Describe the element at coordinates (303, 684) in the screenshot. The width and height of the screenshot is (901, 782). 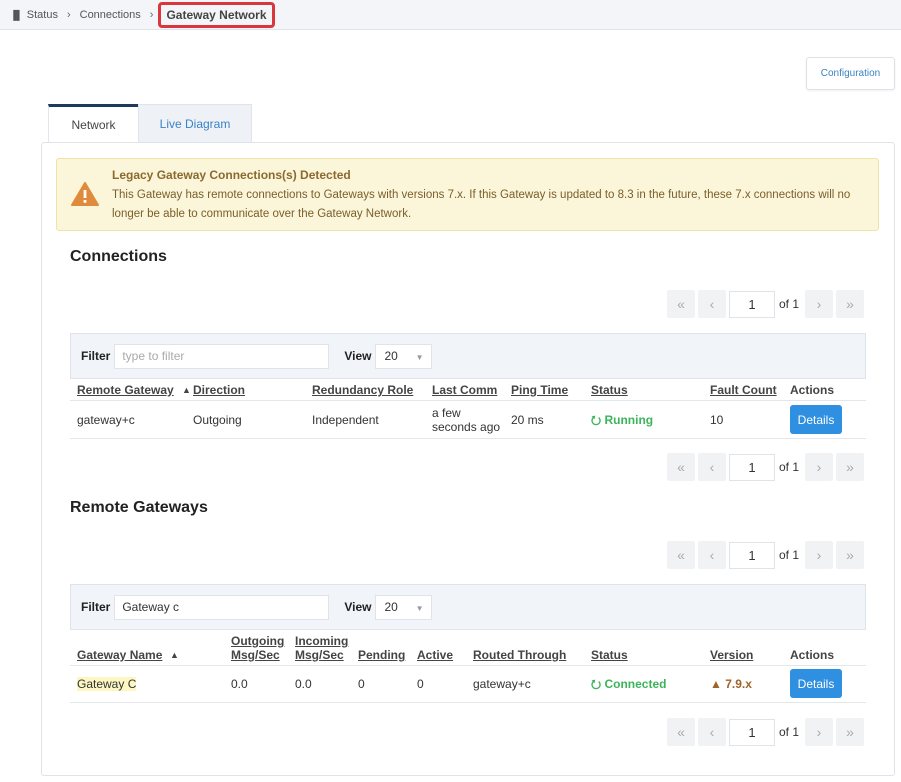
I see `cell-incoming: 0.0` at that location.